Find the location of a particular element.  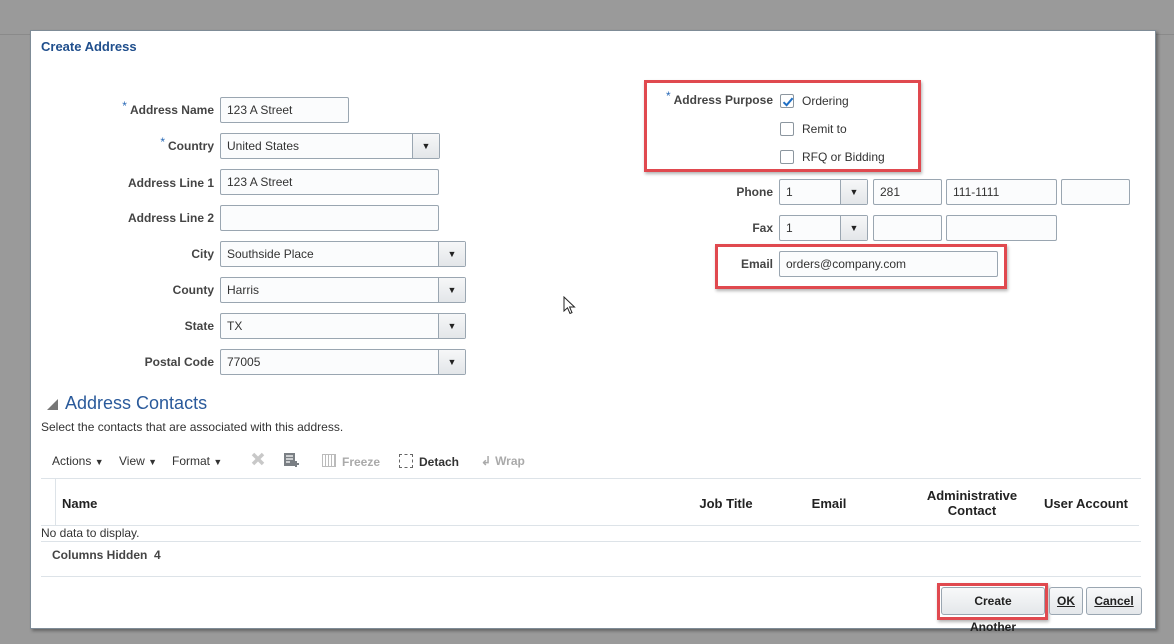

city-value: Southside Place is located at coordinates (270, 254).